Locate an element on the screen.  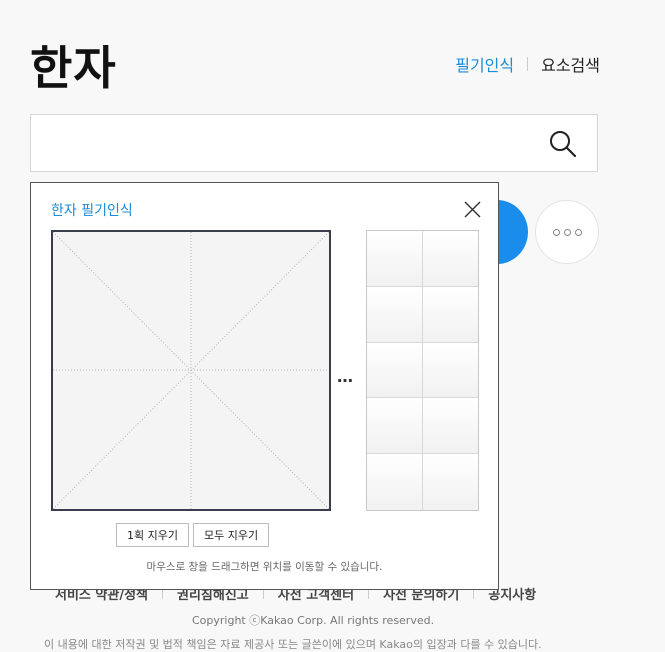
top-links: 필기인식 요소검색 is located at coordinates (527, 64).